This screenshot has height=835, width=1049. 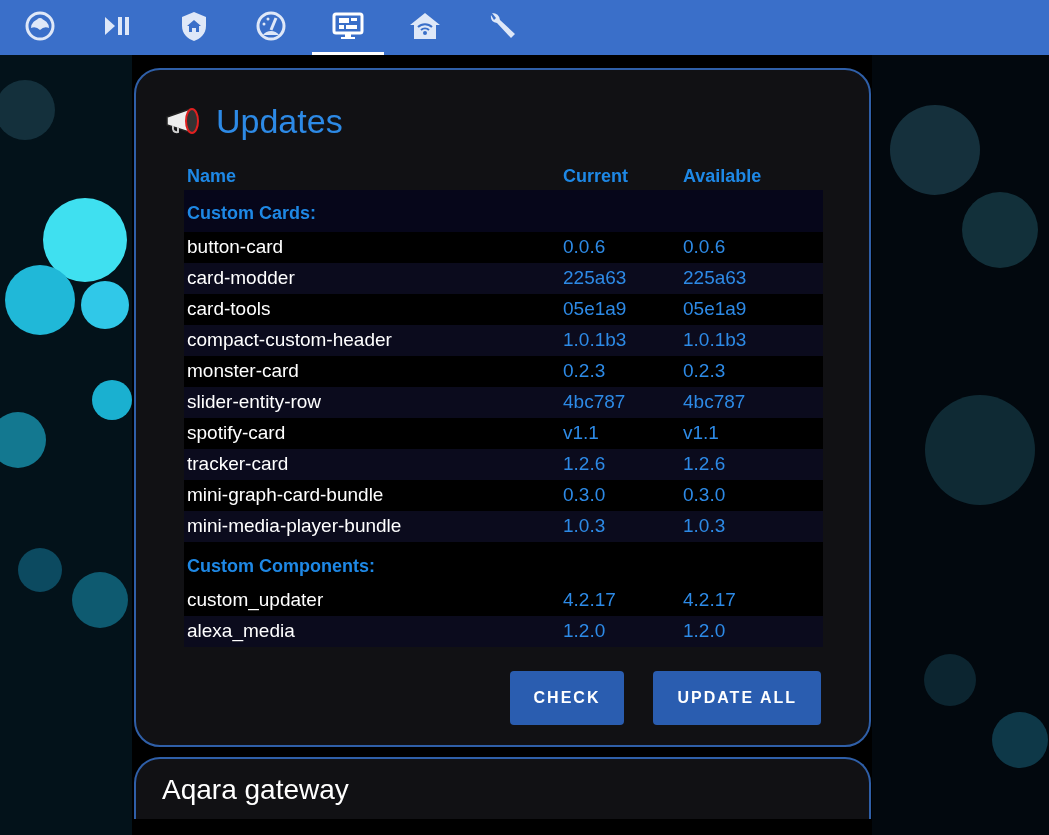 I want to click on table-cell: compact-custom-header, so click(x=289, y=340).